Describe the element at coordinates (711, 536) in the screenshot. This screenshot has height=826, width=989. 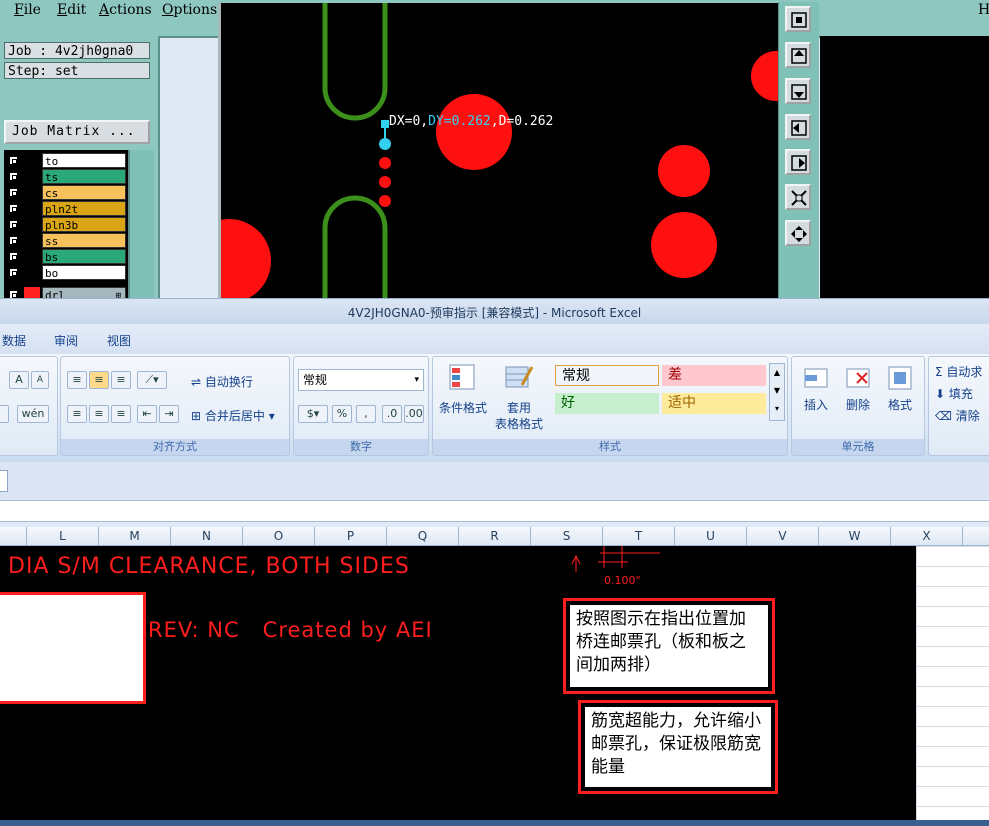
I see `column-header-U: U` at that location.